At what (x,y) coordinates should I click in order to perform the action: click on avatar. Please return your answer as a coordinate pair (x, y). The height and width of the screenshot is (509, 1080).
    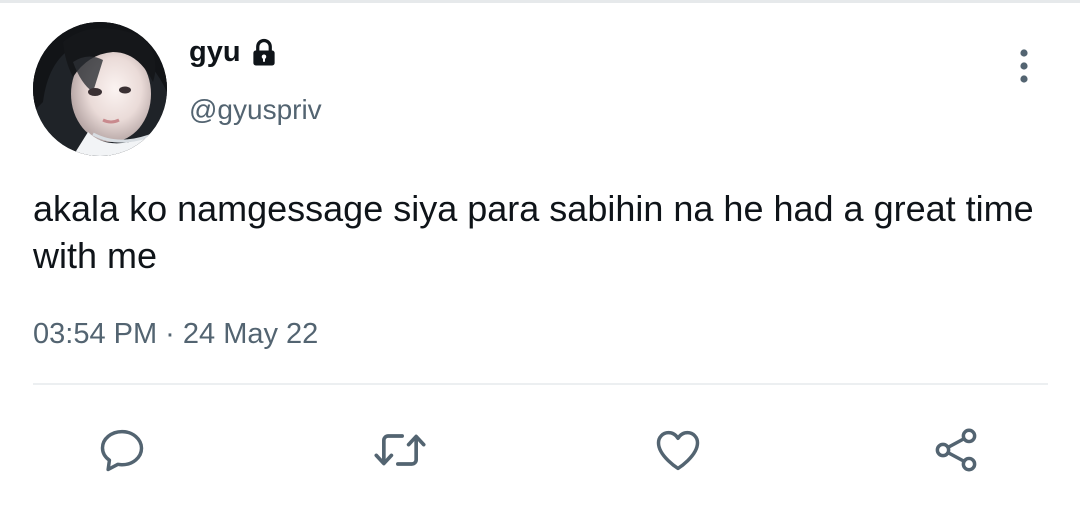
    Looking at the image, I should click on (100, 89).